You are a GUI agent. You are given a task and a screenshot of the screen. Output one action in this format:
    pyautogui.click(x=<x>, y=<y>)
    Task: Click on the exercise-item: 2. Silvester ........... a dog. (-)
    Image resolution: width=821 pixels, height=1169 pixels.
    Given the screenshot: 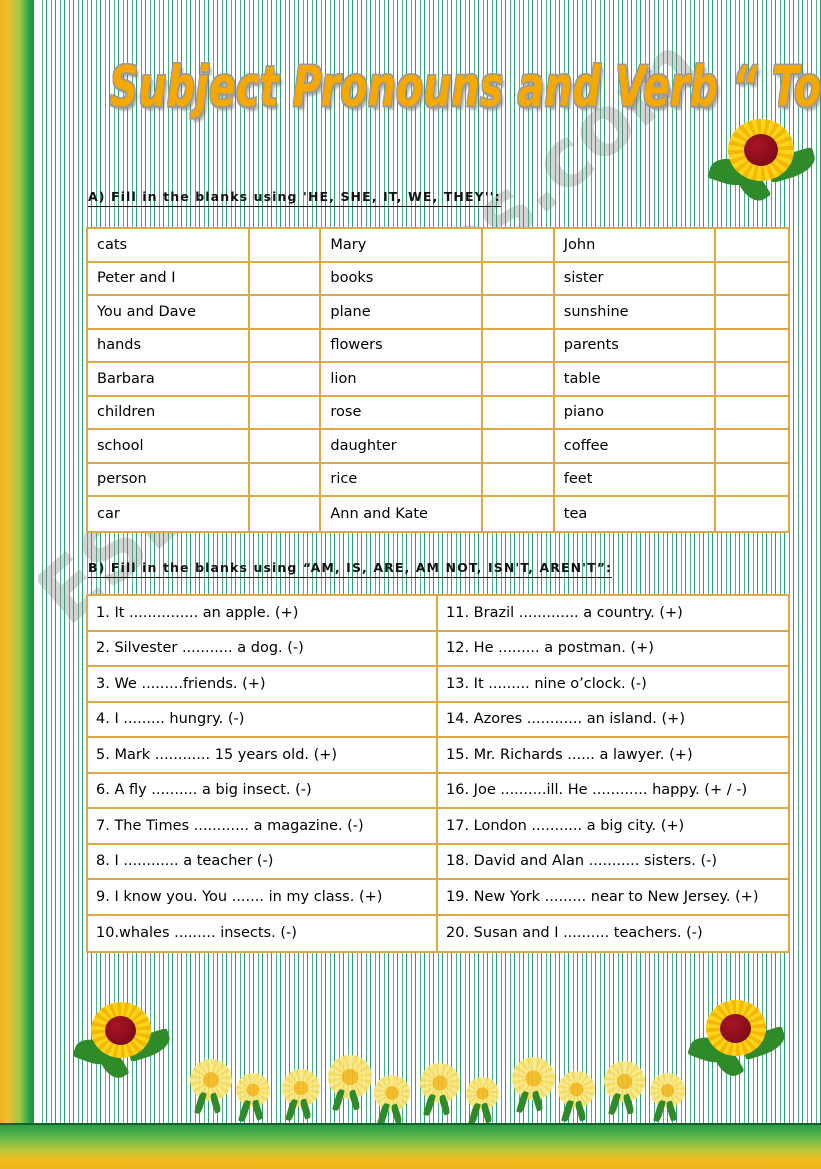 What is the action you would take?
    pyautogui.click(x=263, y=649)
    